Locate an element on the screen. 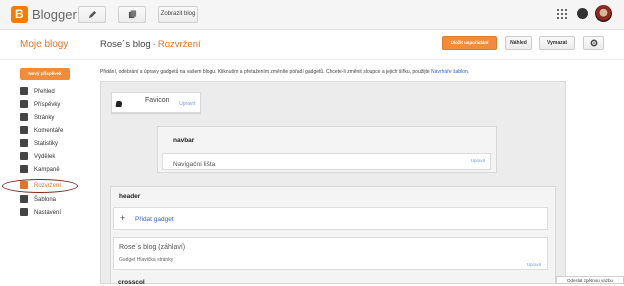  template-icon is located at coordinates (24, 199).